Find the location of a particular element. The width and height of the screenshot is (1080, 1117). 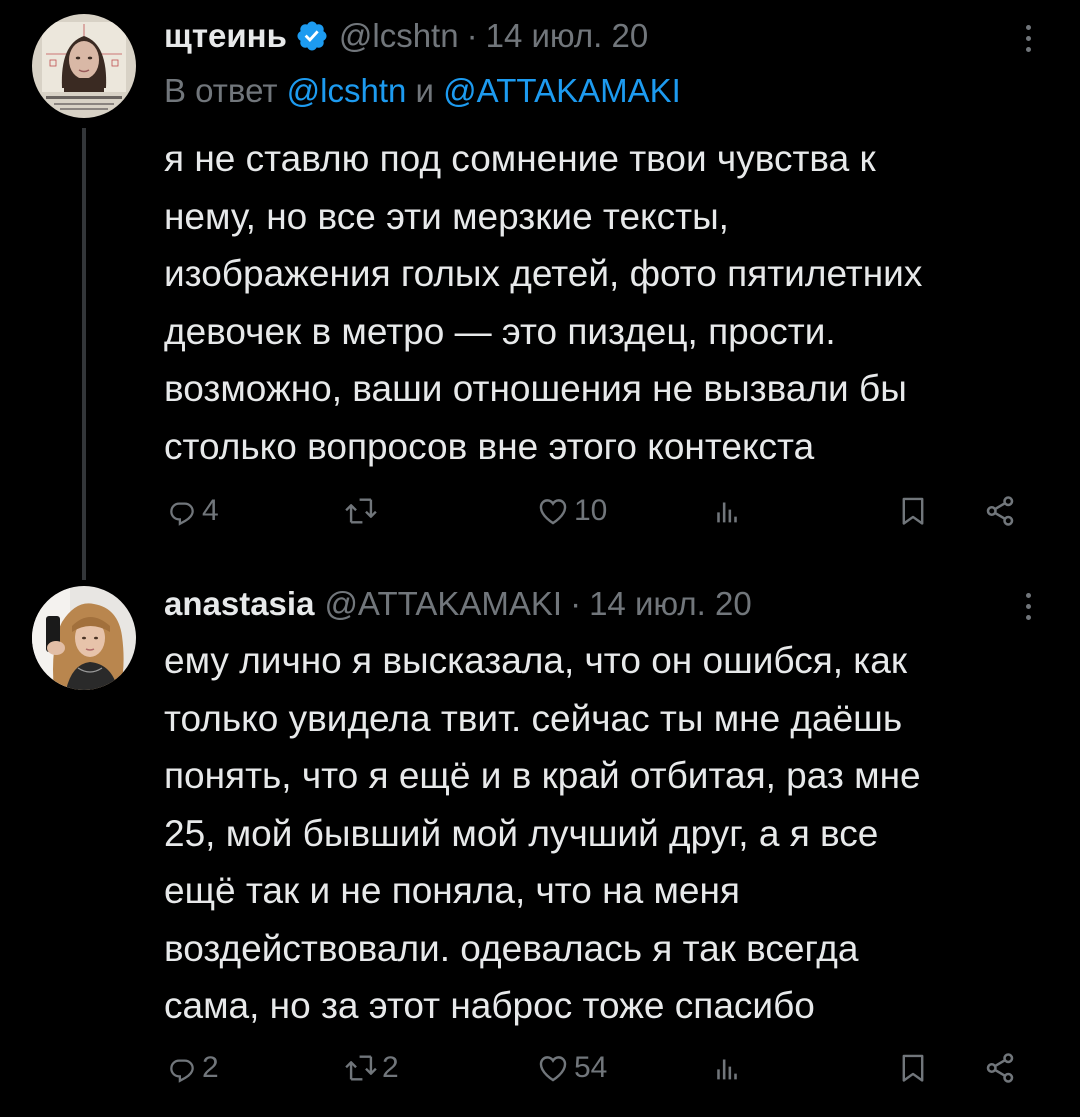

tweet-header: щтеинь @lcshtn · 14 июл. 20 is located at coordinates (592, 36).